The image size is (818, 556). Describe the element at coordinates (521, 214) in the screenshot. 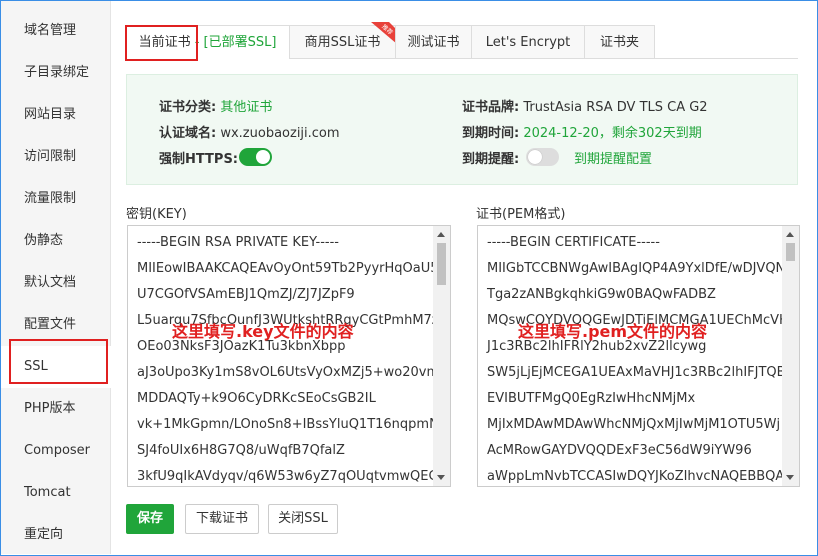

I see `cert-label: 证书(PEM格式)` at that location.